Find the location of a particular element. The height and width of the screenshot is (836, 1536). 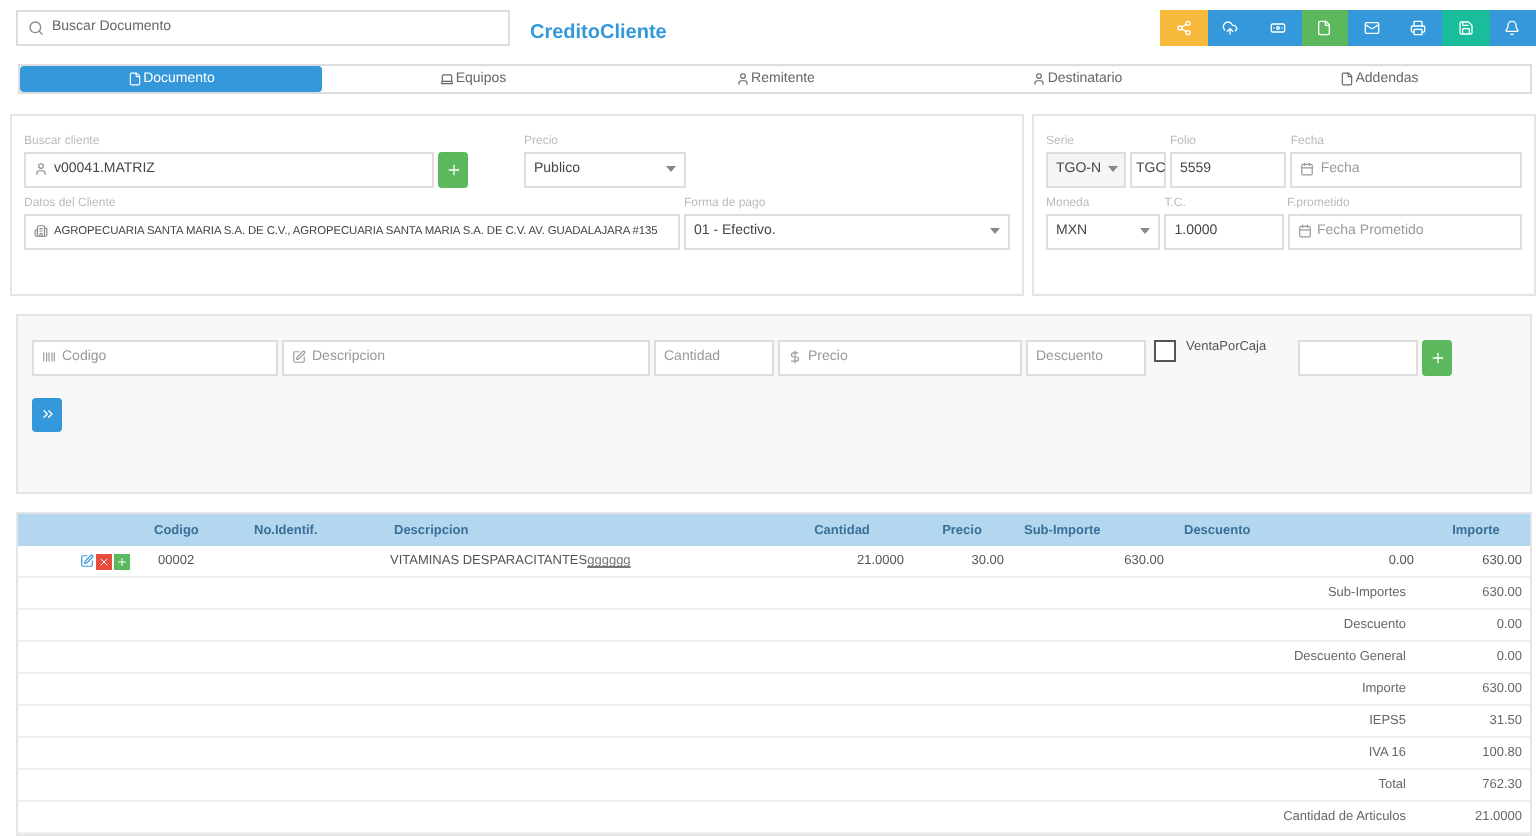

mail-icon is located at coordinates (1371, 27).